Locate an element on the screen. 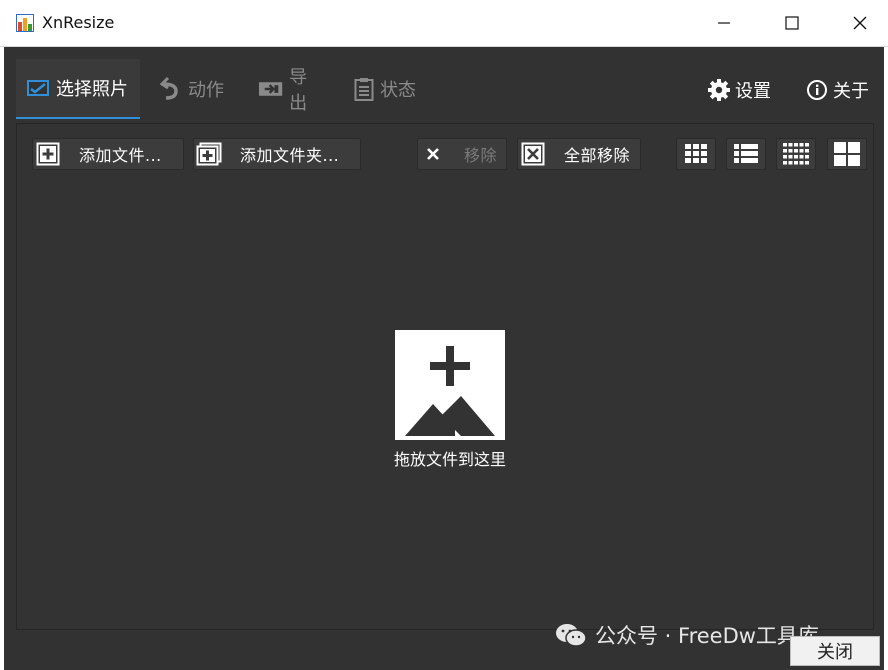 Image resolution: width=888 pixels, height=670 pixels. watermark-text: 公众号 · FreeDw工具库 is located at coordinates (707, 636).